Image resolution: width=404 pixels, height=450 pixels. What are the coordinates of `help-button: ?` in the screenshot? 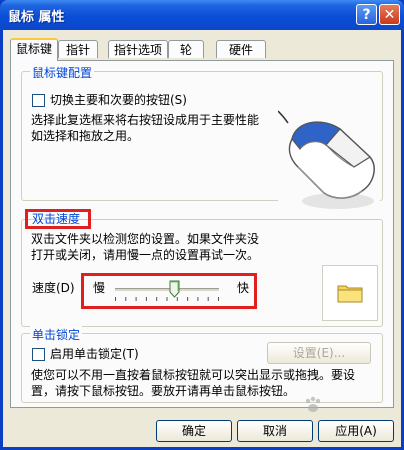 It's located at (366, 14).